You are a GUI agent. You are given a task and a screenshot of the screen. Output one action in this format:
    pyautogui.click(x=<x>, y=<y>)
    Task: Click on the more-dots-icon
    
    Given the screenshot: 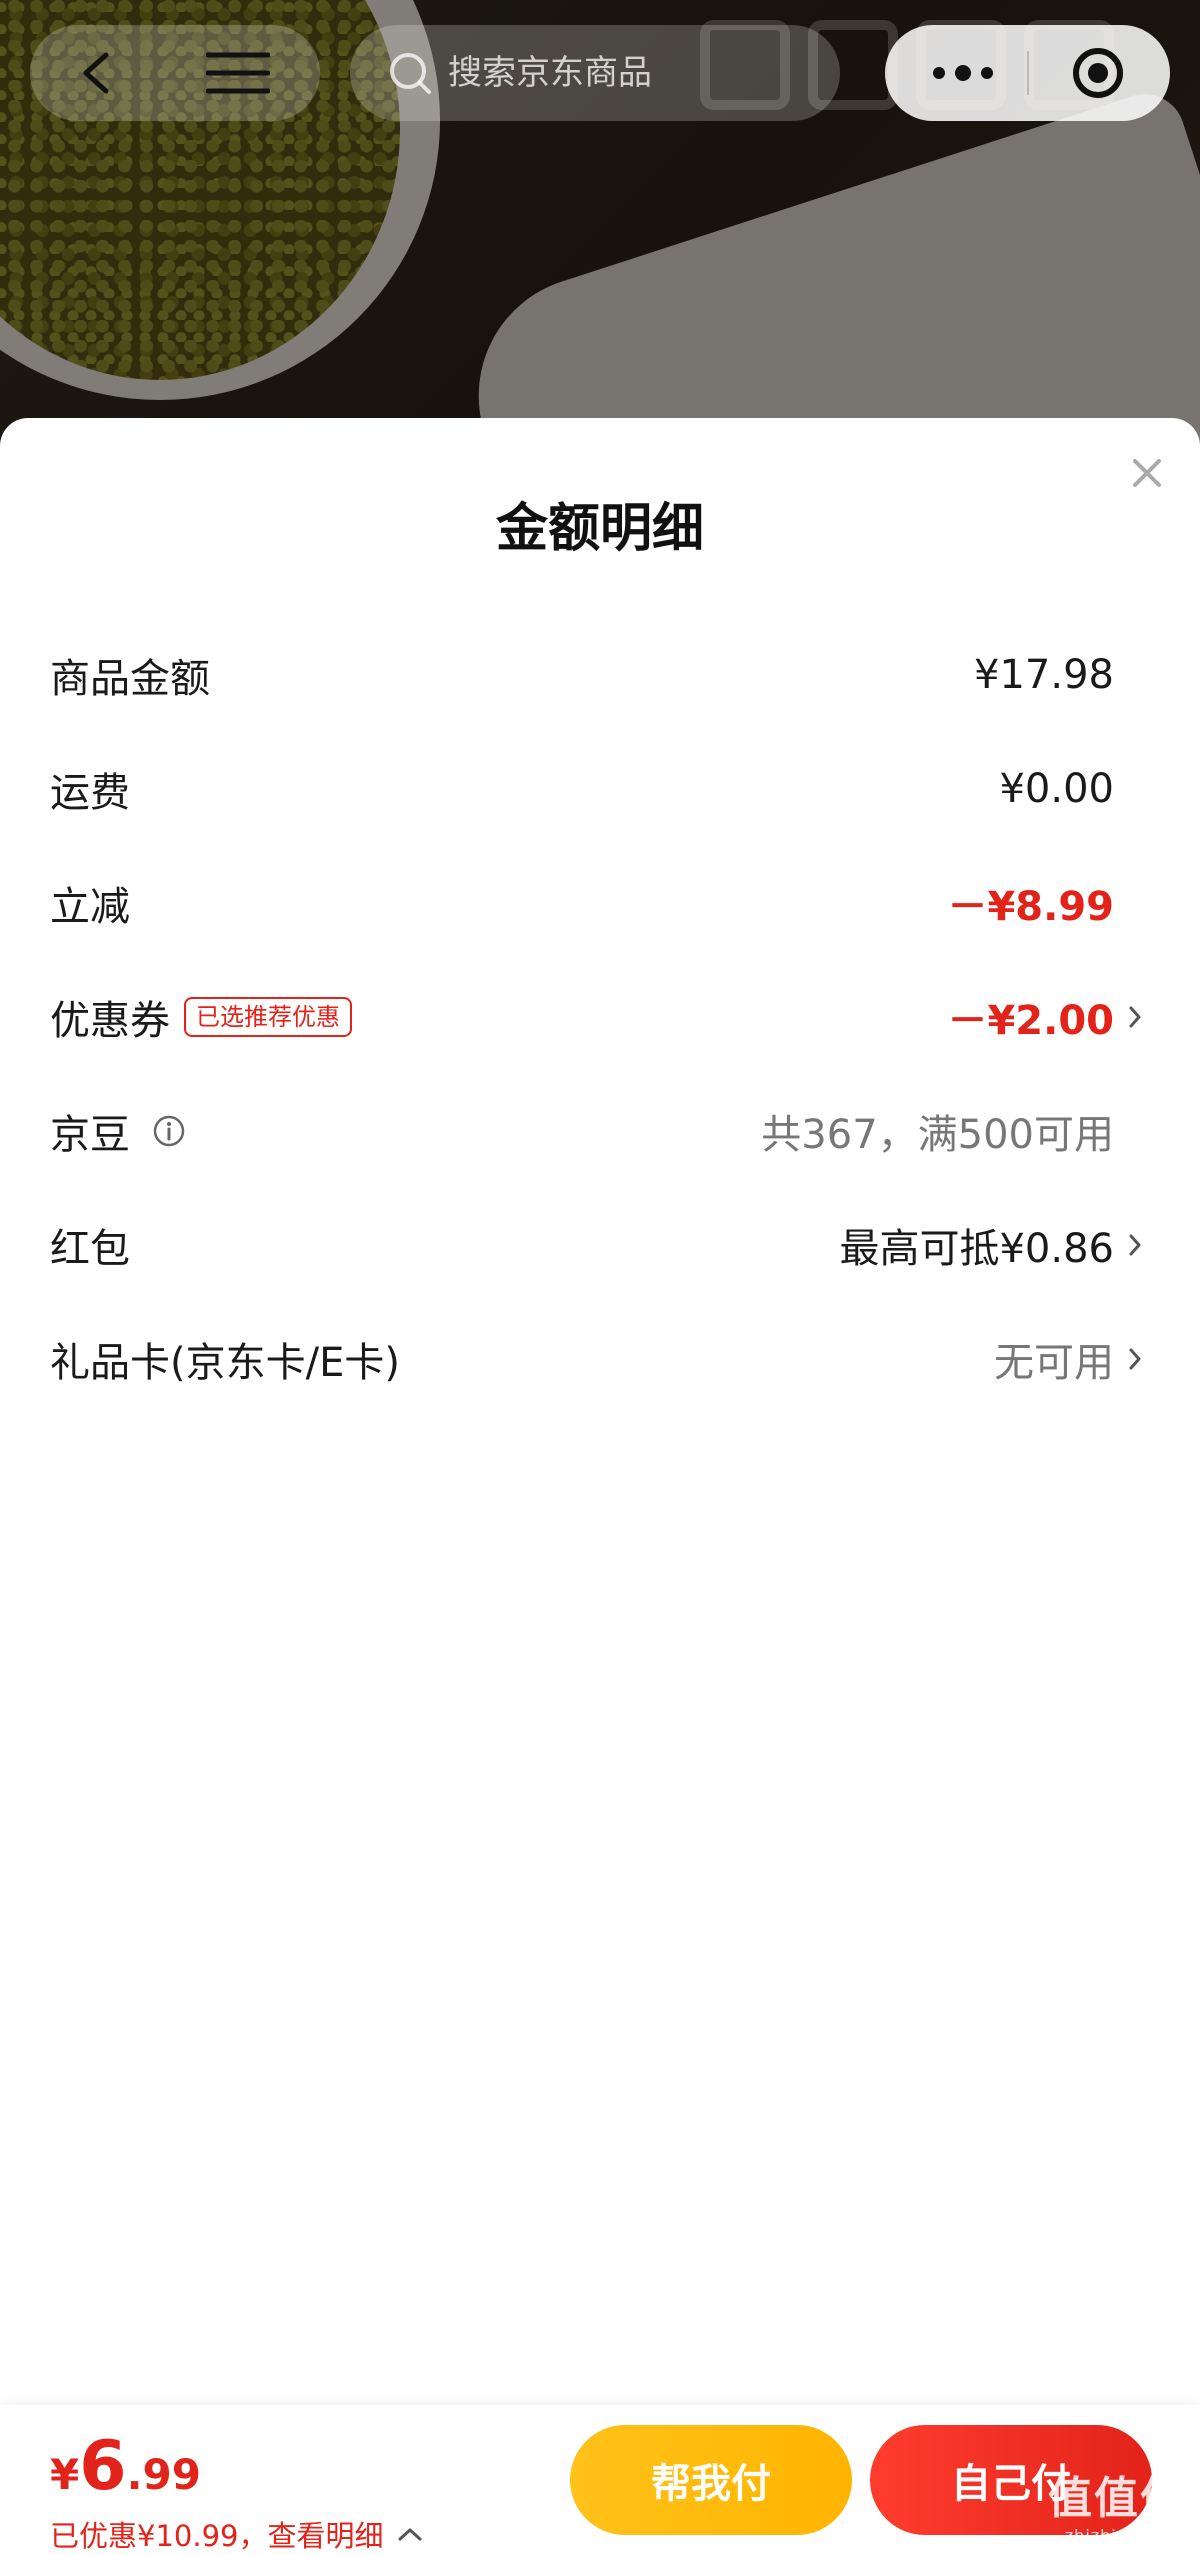 What is the action you would take?
    pyautogui.click(x=963, y=73)
    